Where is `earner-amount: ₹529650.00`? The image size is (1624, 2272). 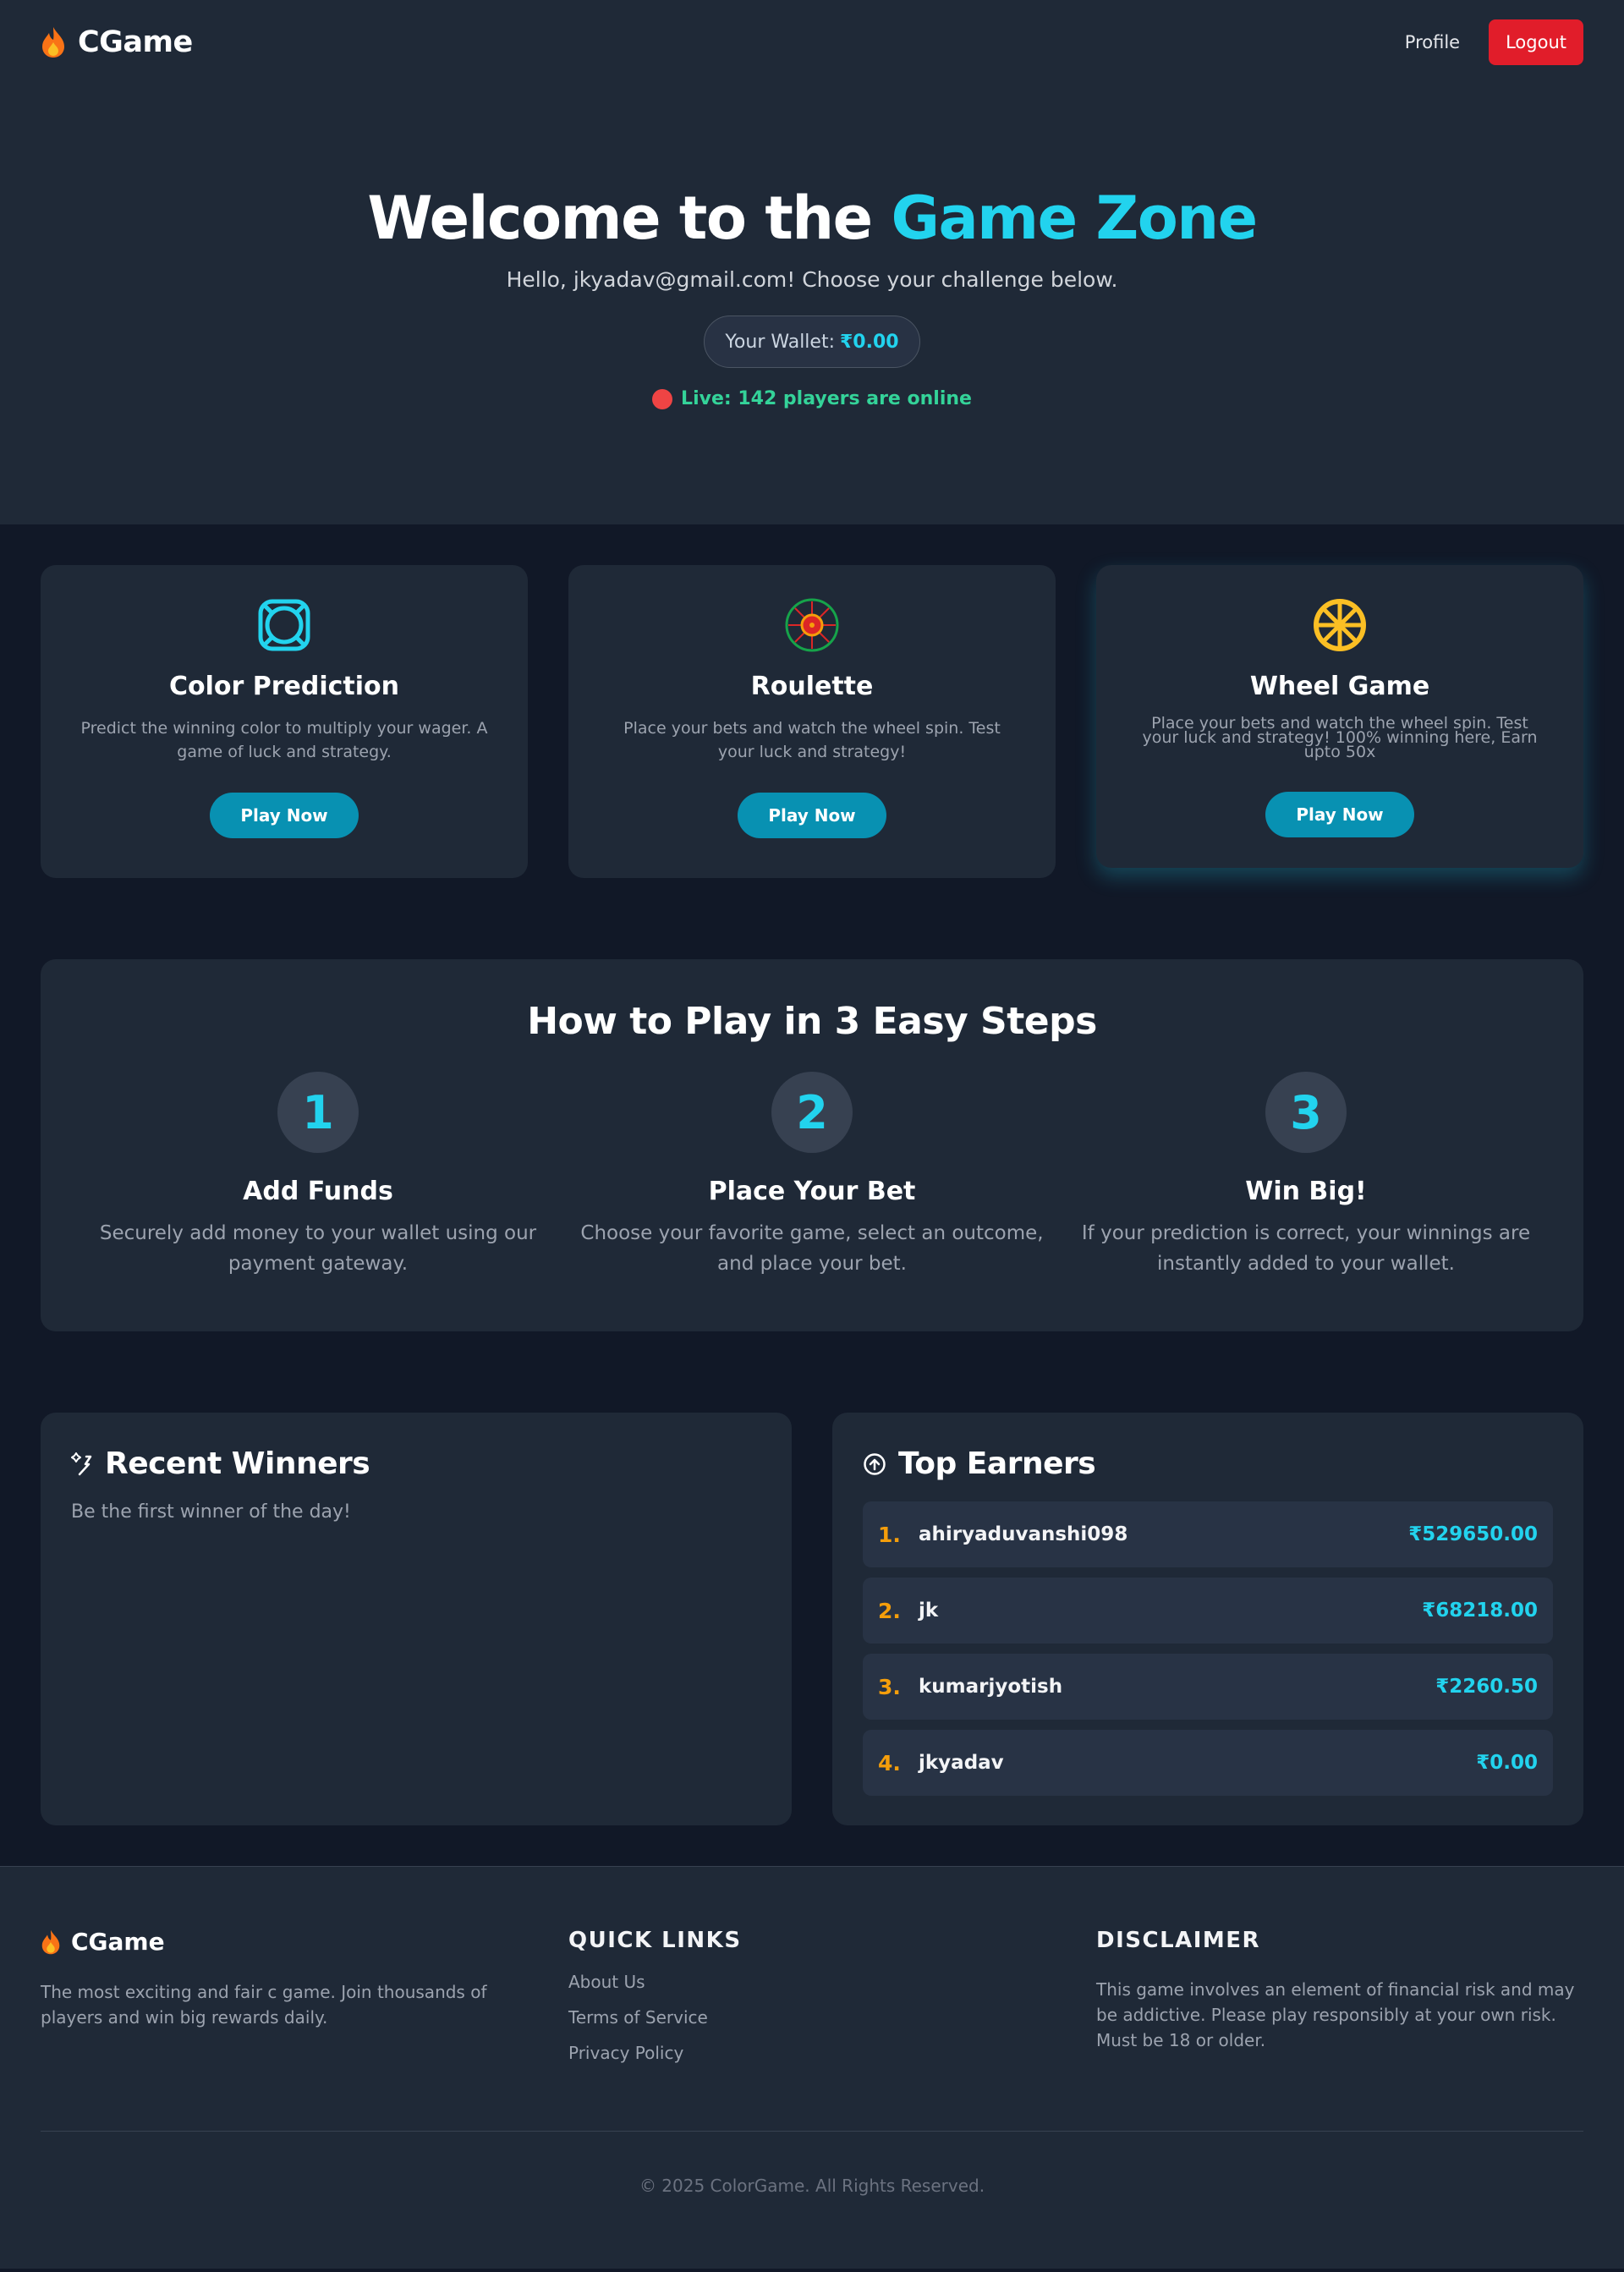 earner-amount: ₹529650.00 is located at coordinates (1473, 1534).